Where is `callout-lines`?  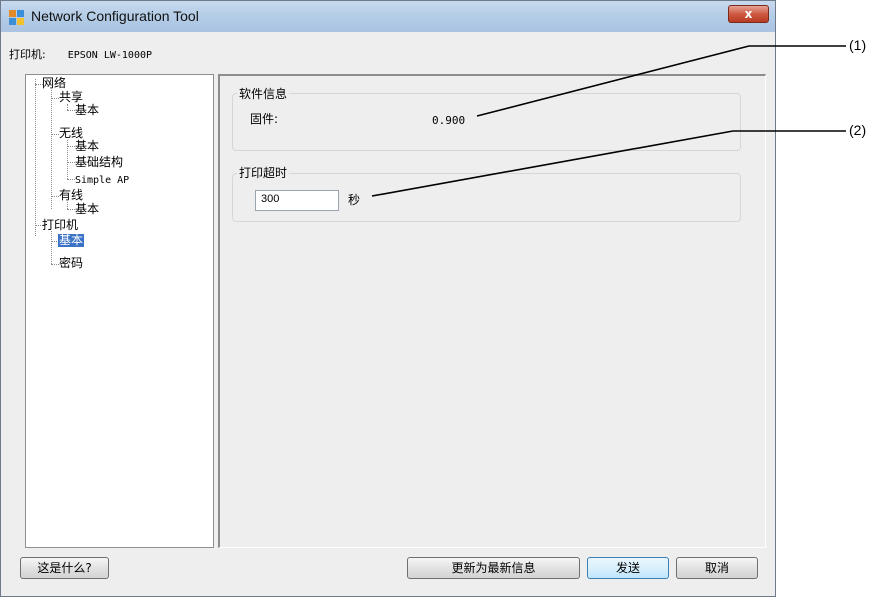
callout-lines is located at coordinates (608, 121).